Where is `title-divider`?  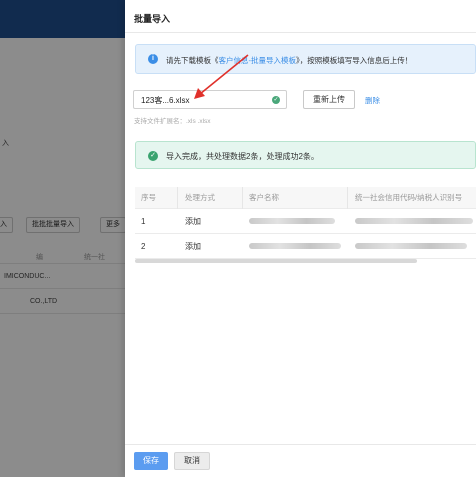
title-divider is located at coordinates (300, 32).